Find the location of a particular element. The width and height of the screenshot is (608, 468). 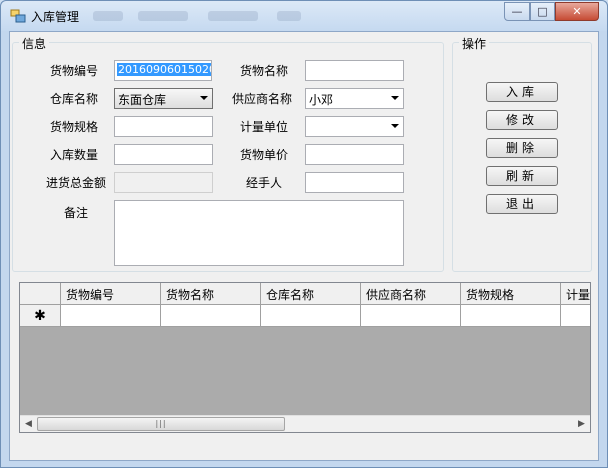

handler-field is located at coordinates (354, 182).